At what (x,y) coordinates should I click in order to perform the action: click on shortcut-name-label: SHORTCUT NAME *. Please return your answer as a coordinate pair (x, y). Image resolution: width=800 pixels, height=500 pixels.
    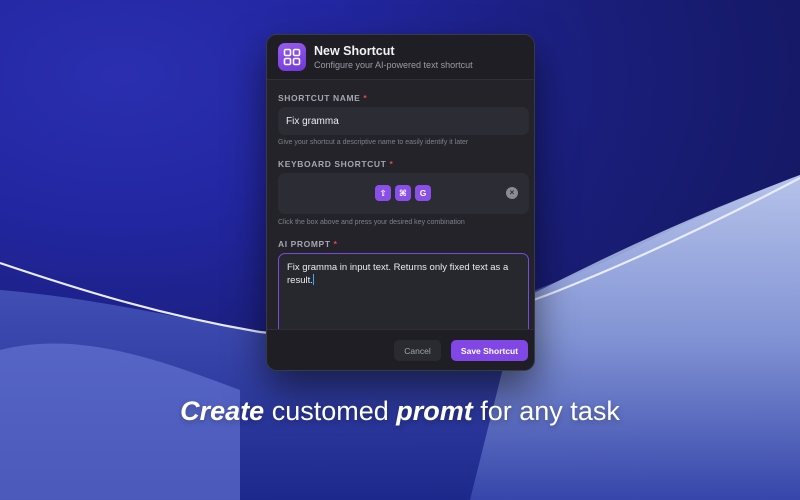
    Looking at the image, I should click on (322, 98).